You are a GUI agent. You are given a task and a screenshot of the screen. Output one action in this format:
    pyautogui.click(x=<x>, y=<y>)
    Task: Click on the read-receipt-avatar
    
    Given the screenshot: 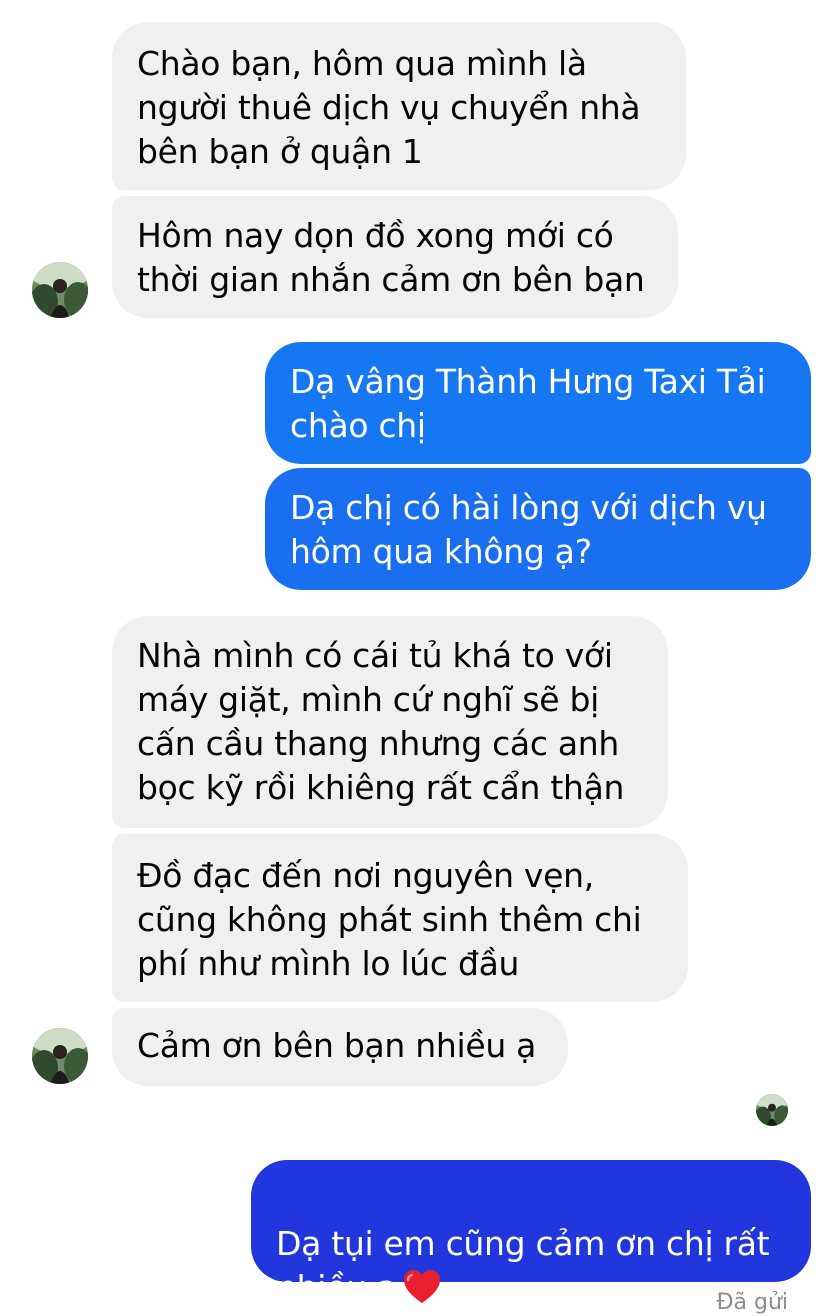 What is the action you would take?
    pyautogui.click(x=772, y=1110)
    